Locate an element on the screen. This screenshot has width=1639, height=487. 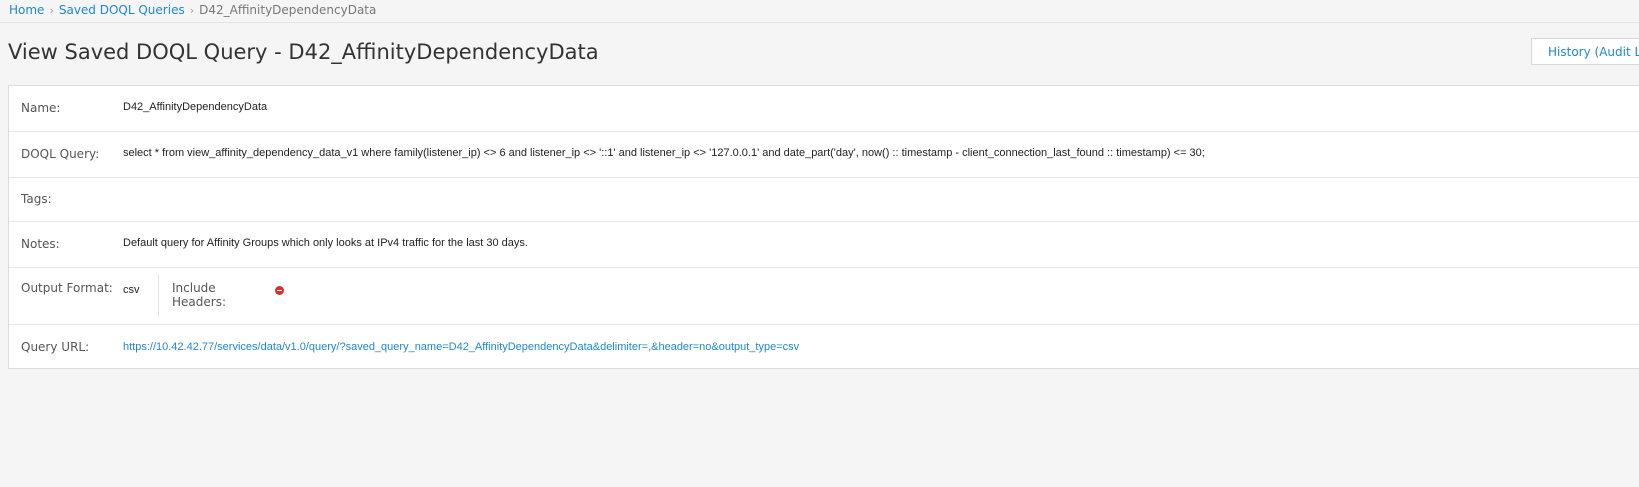
tags-row: Tags: is located at coordinates (824, 200).